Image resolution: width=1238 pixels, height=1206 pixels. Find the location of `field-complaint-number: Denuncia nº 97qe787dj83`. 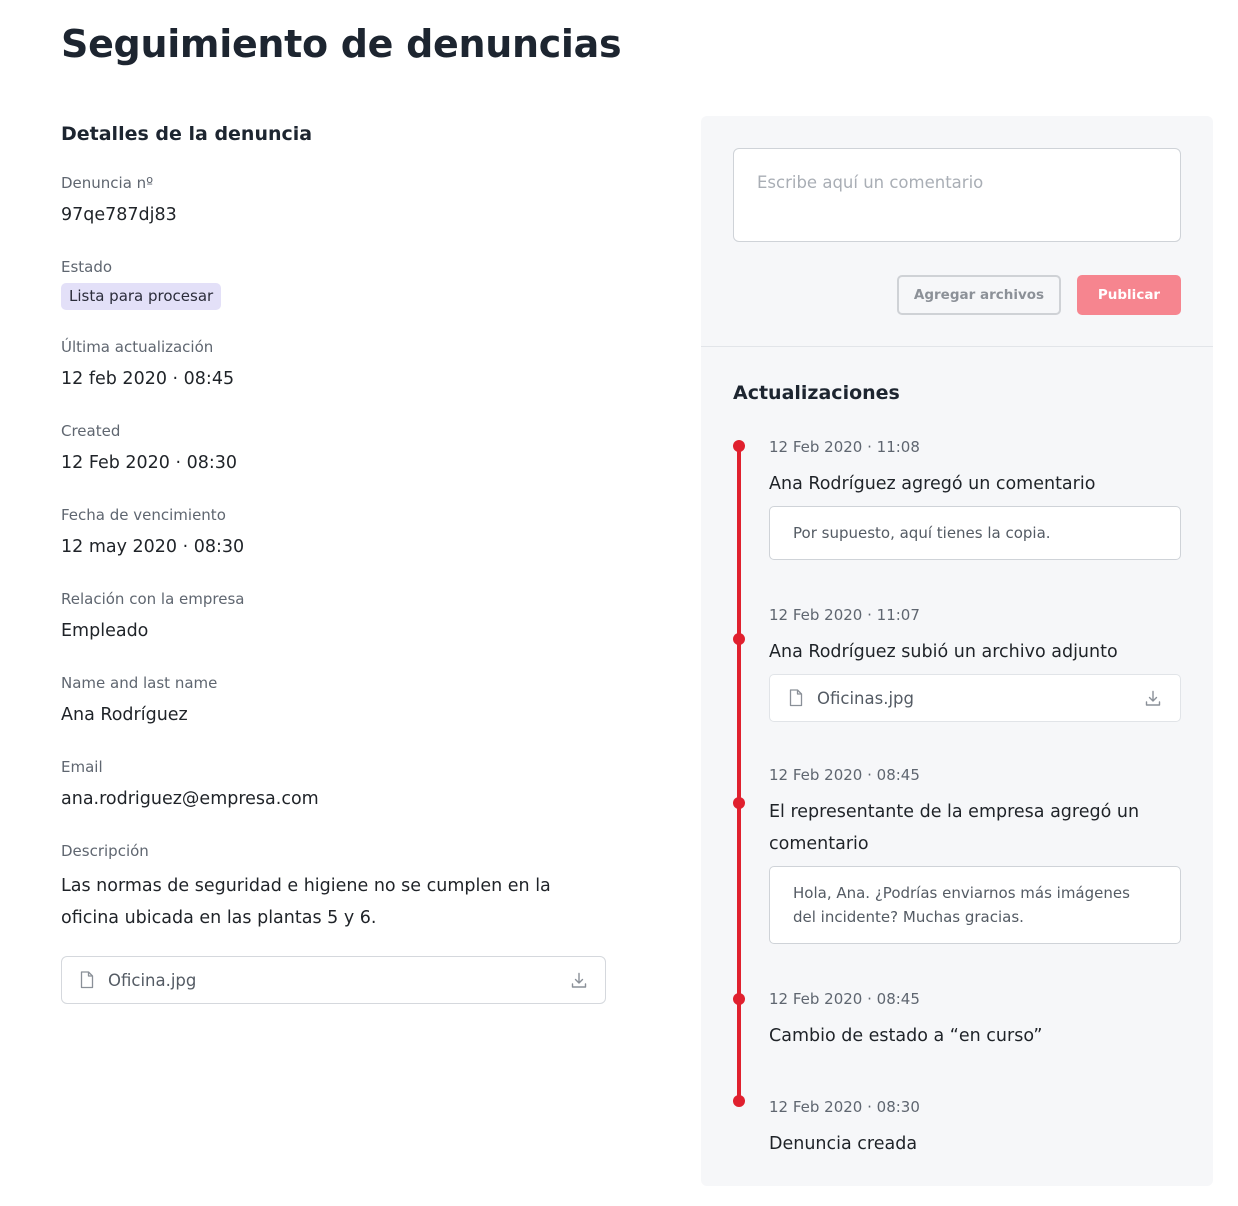

field-complaint-number: Denuncia nº 97qe787dj83 is located at coordinates (119, 199).